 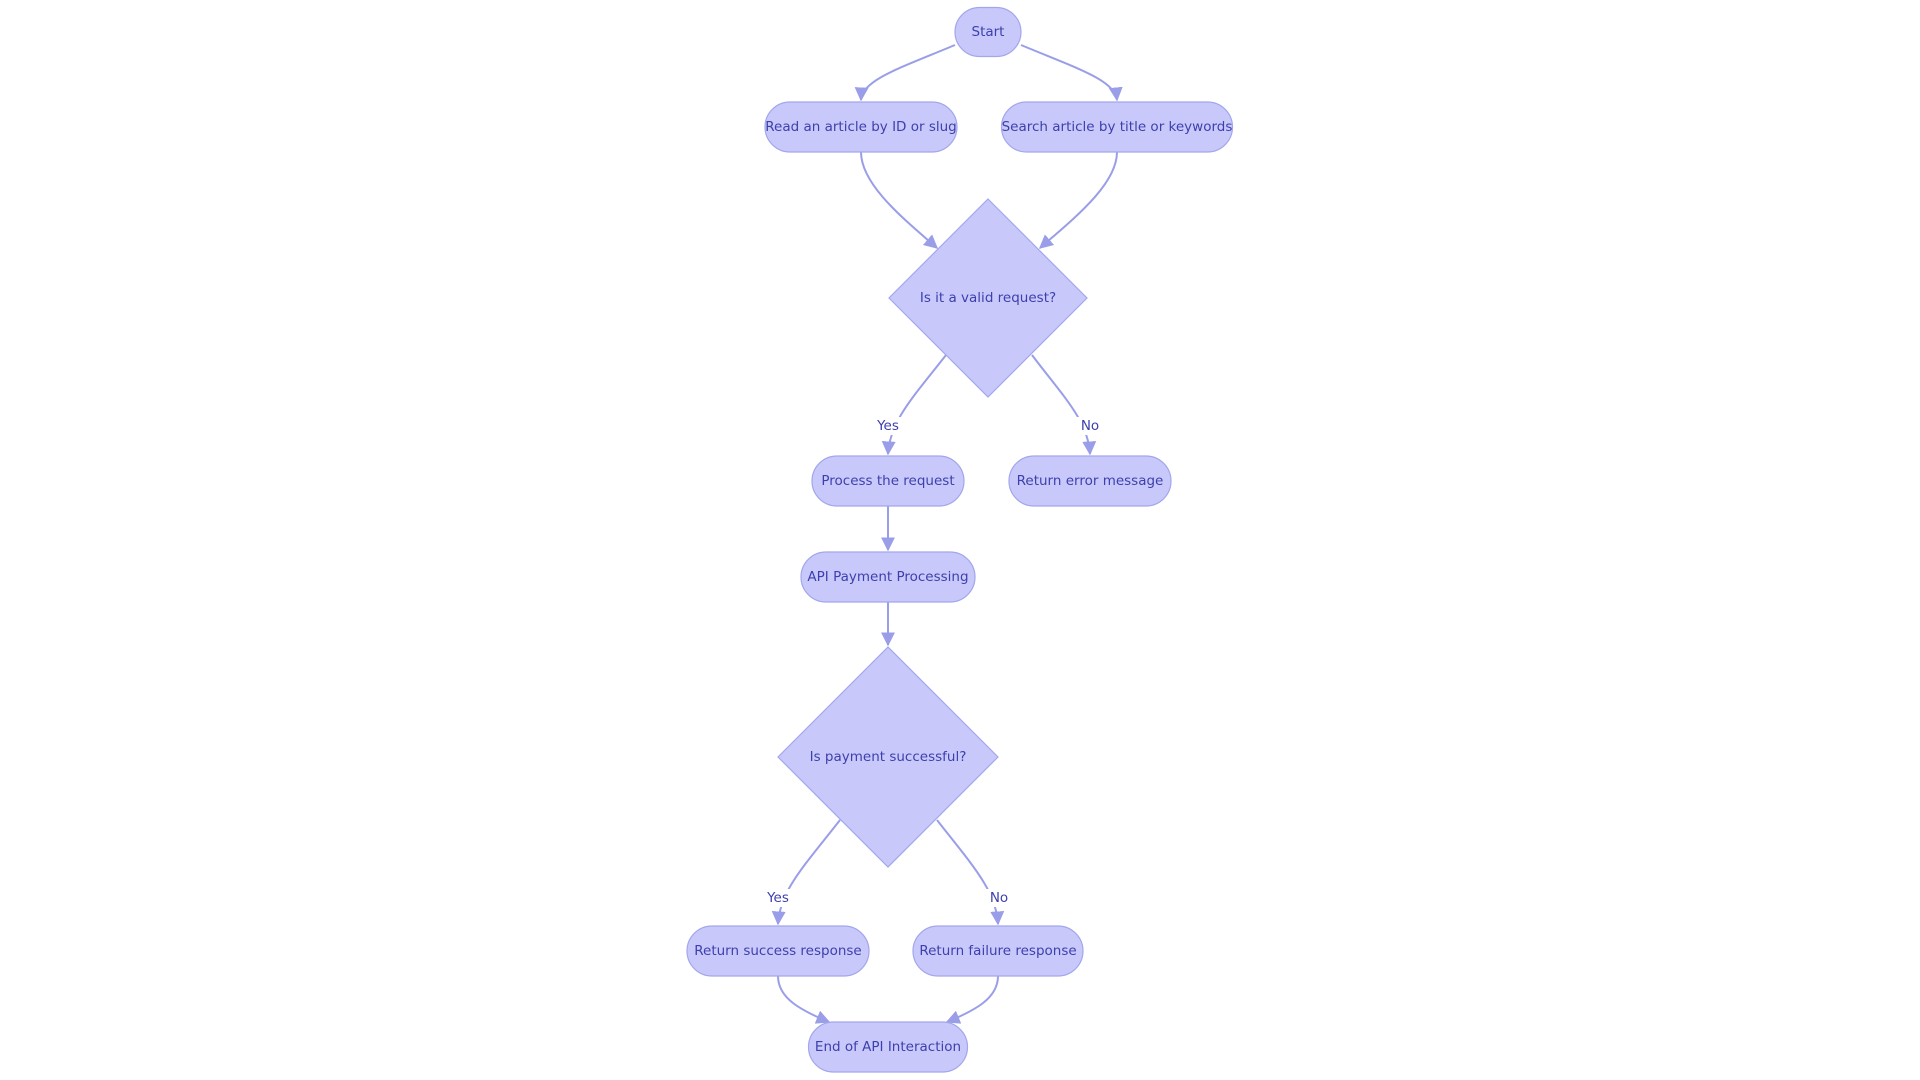 What do you see at coordinates (972, 999) in the screenshot?
I see `edge-failure-end` at bounding box center [972, 999].